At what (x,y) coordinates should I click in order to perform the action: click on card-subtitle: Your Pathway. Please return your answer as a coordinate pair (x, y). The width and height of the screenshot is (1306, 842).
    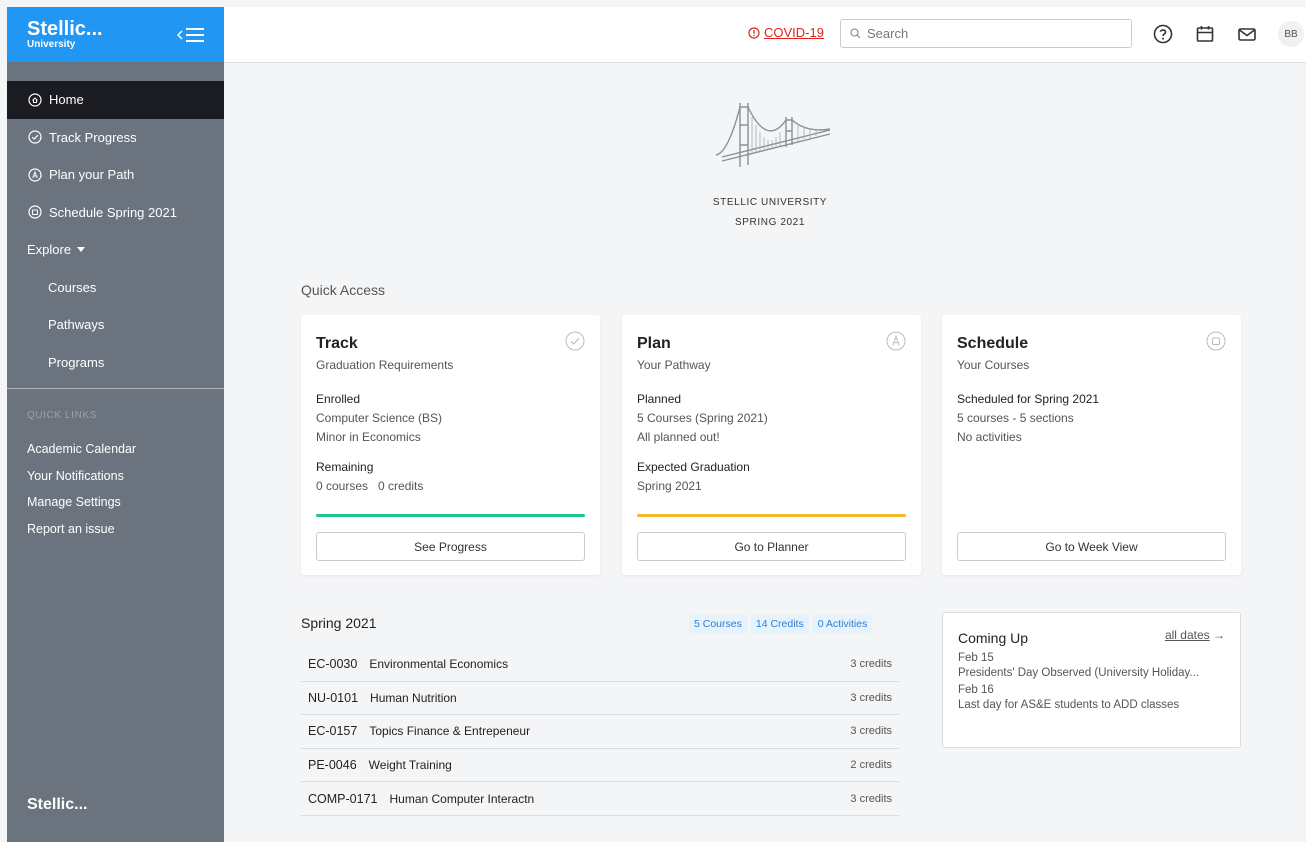
    Looking at the image, I should click on (674, 365).